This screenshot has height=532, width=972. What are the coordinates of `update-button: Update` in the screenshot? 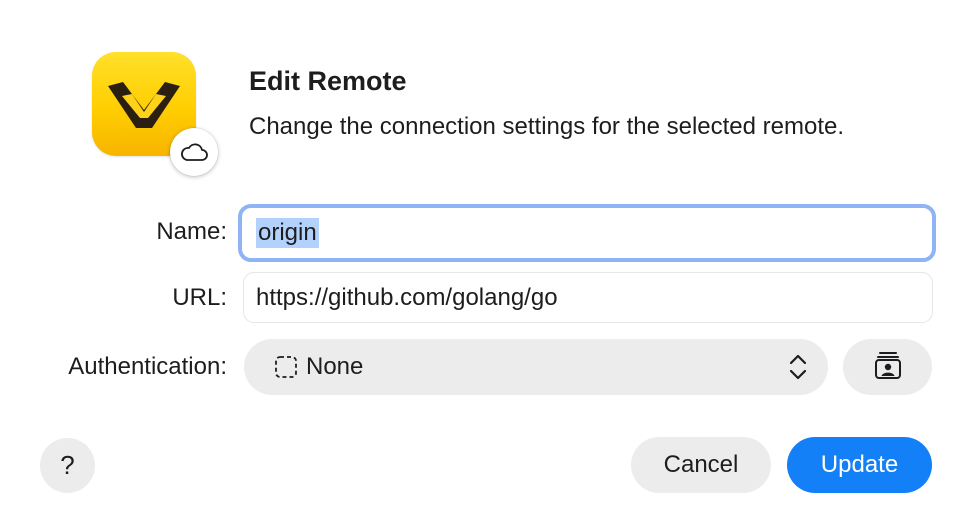 It's located at (859, 465).